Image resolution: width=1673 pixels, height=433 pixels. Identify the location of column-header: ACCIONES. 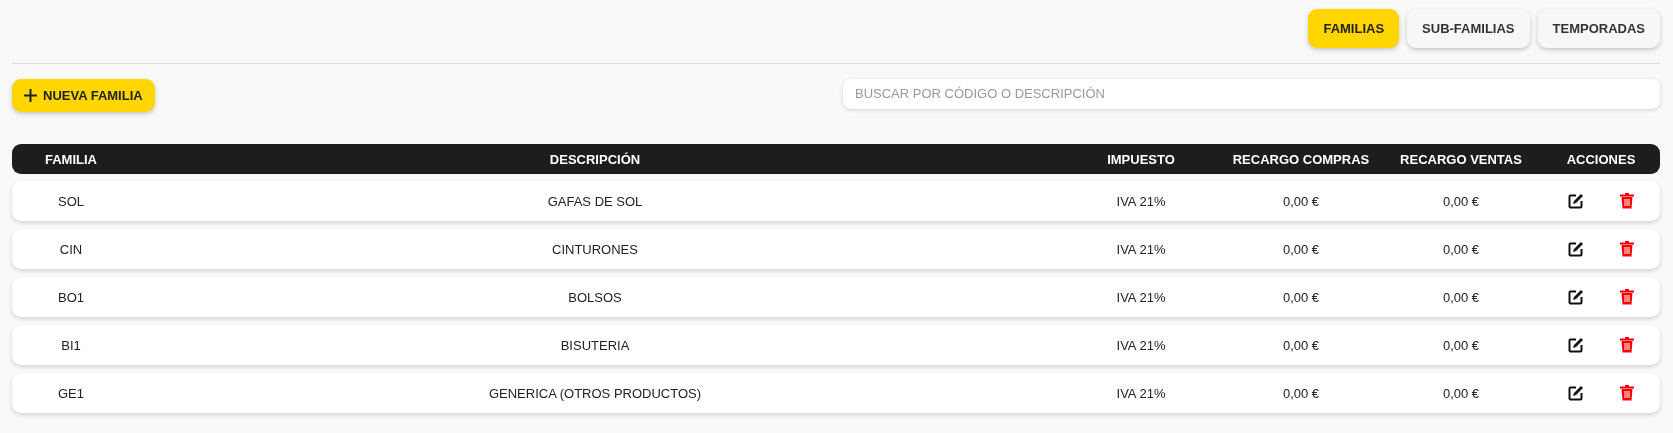
(1601, 159).